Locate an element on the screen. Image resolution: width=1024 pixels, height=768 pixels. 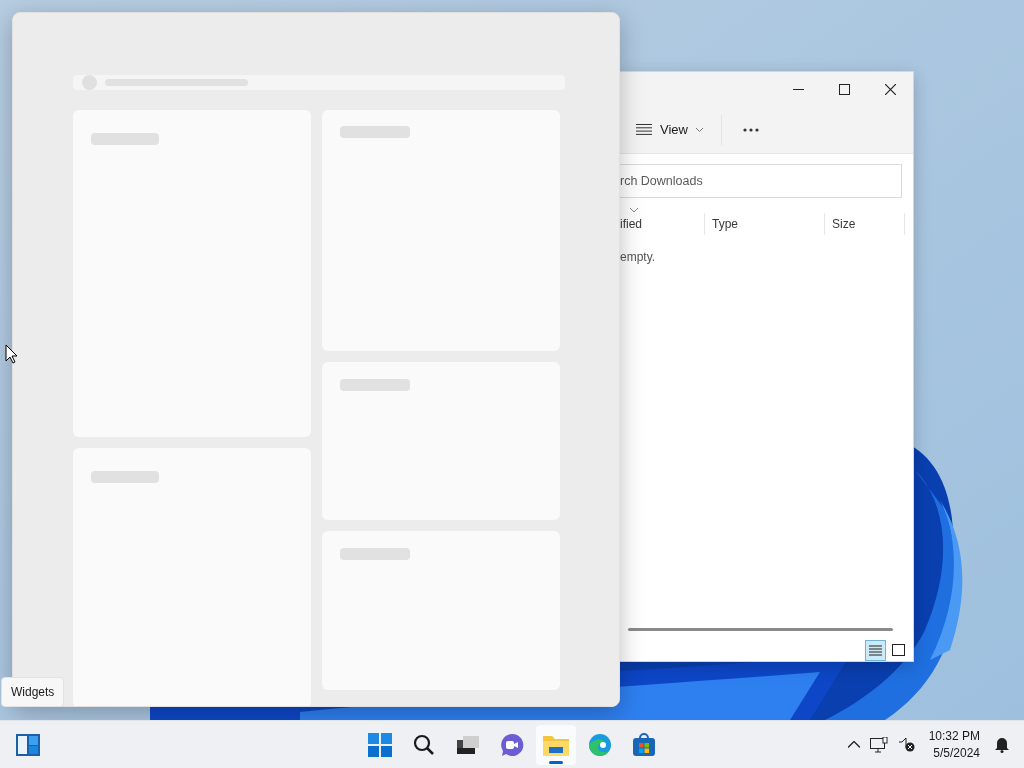
muted-speaker-icon is located at coordinates (906, 744).